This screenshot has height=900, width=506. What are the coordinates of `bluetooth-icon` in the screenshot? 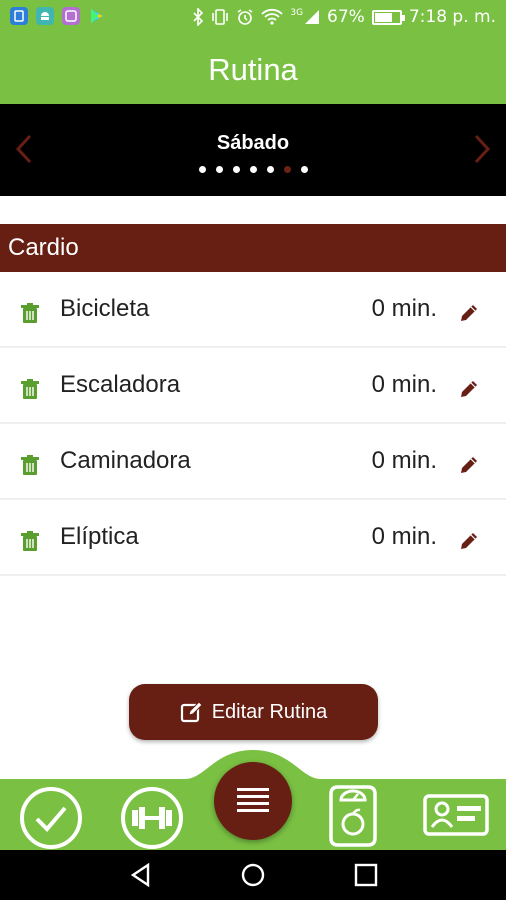 It's located at (198, 17).